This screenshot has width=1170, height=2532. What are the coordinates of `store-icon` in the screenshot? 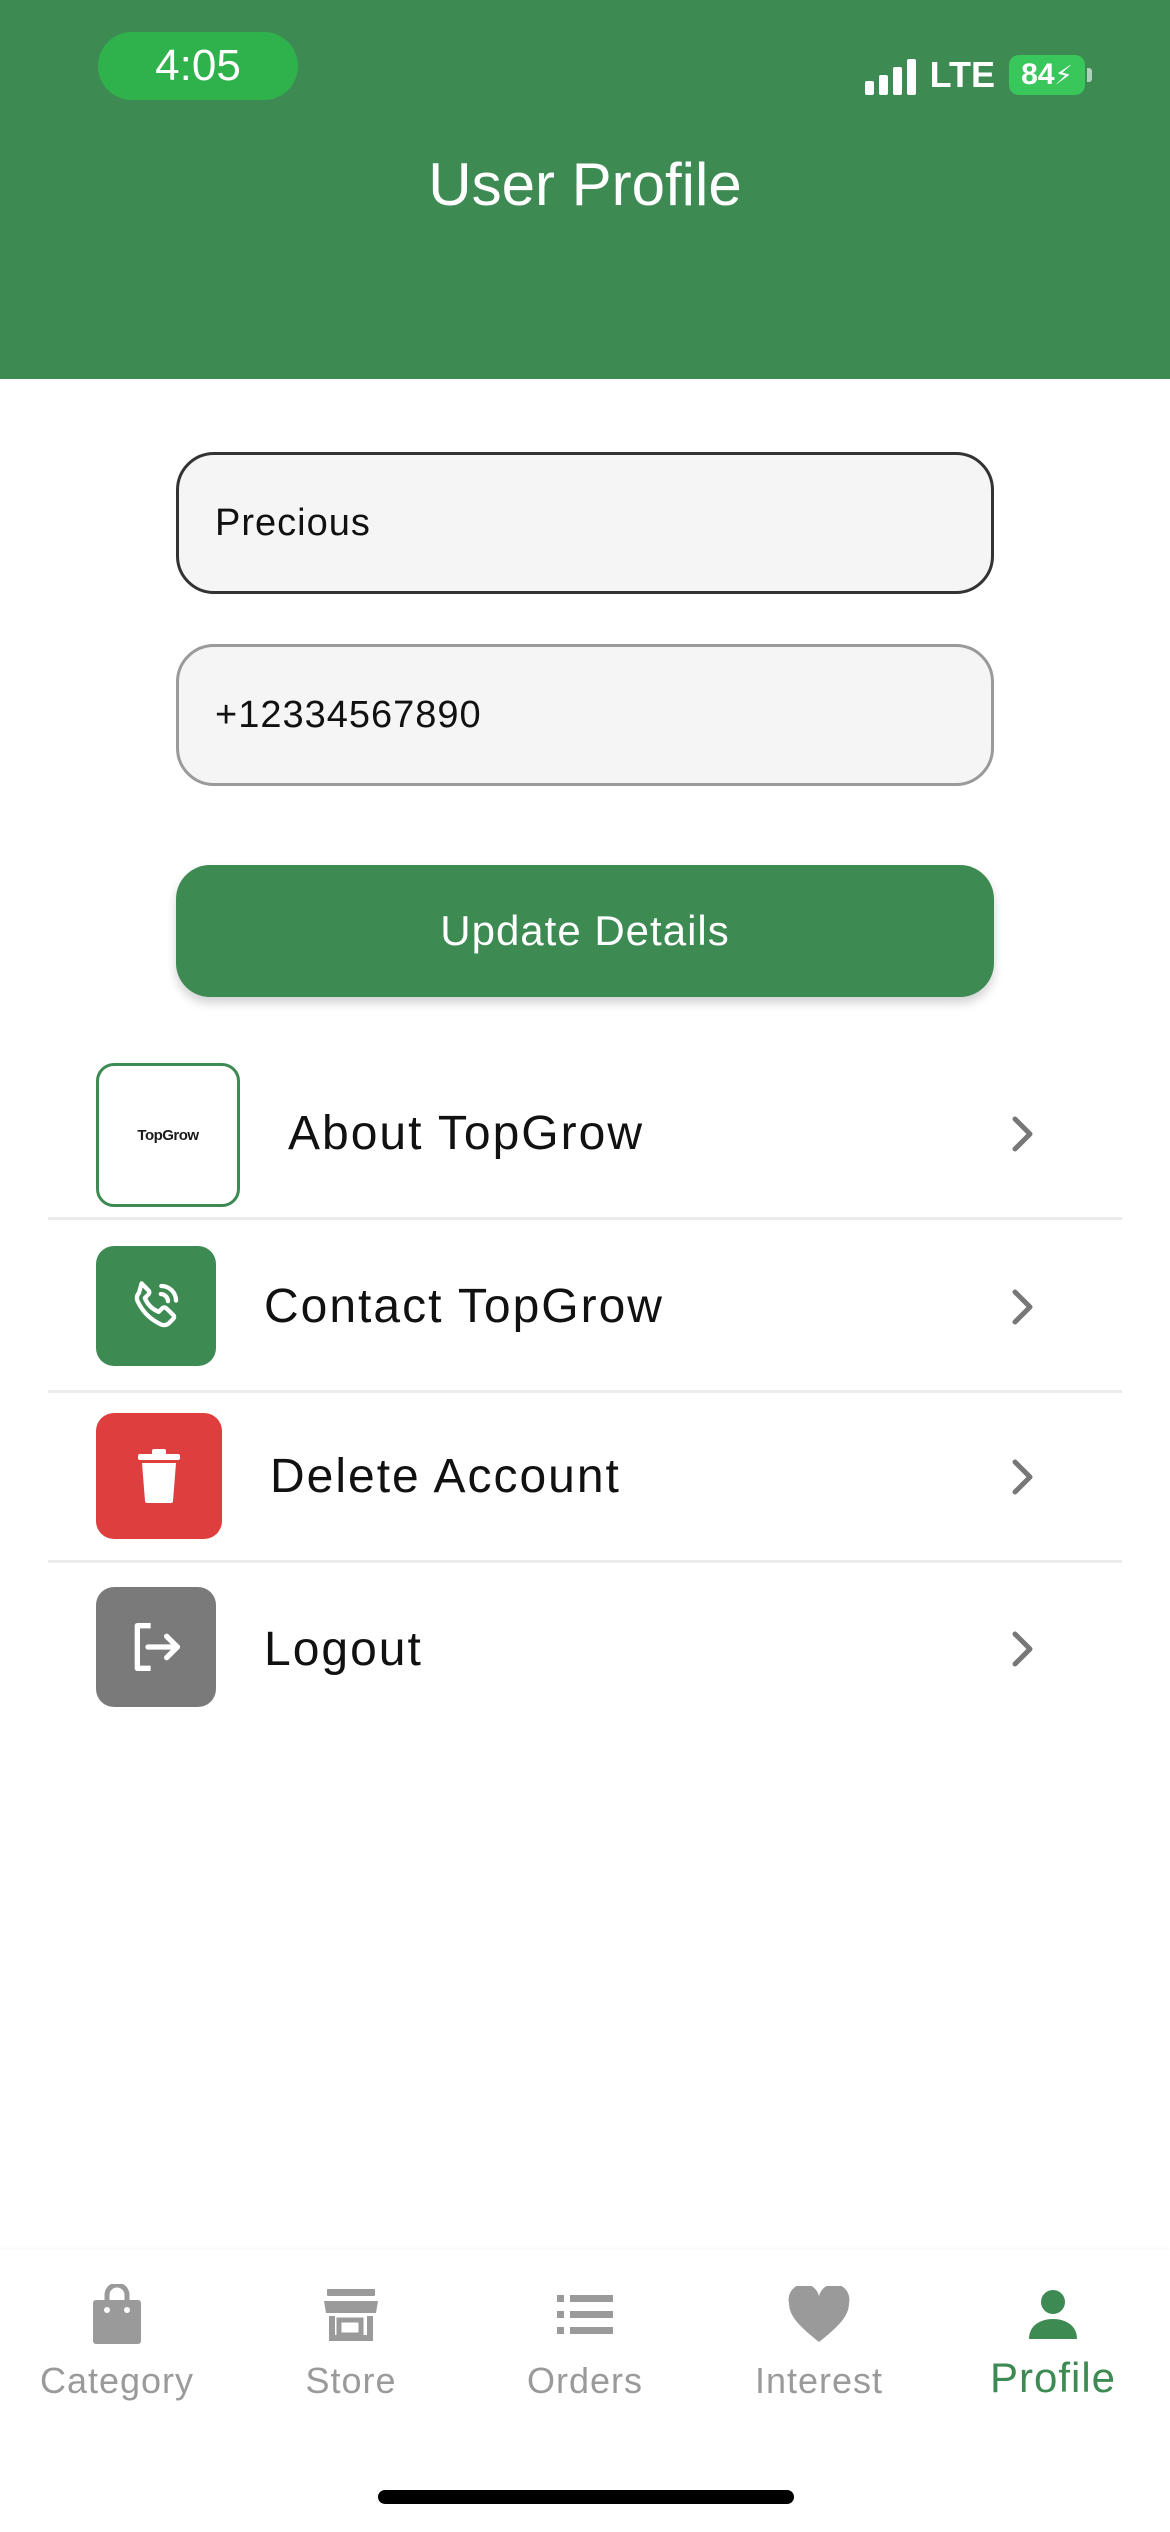 It's located at (351, 2315).